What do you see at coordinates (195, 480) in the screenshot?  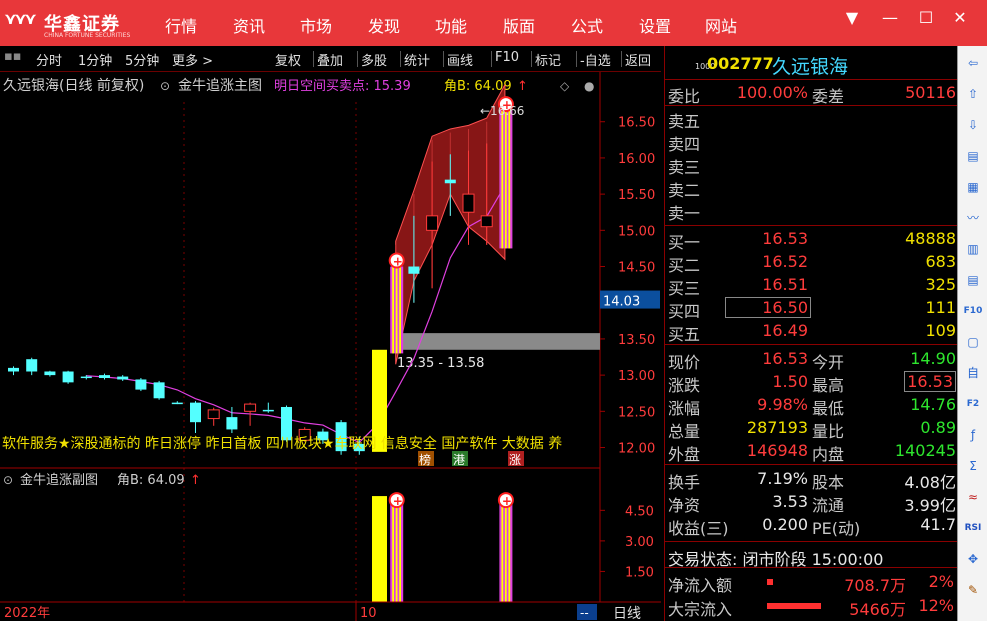 I see `sub-angle-arrow-icon: ↑` at bounding box center [195, 480].